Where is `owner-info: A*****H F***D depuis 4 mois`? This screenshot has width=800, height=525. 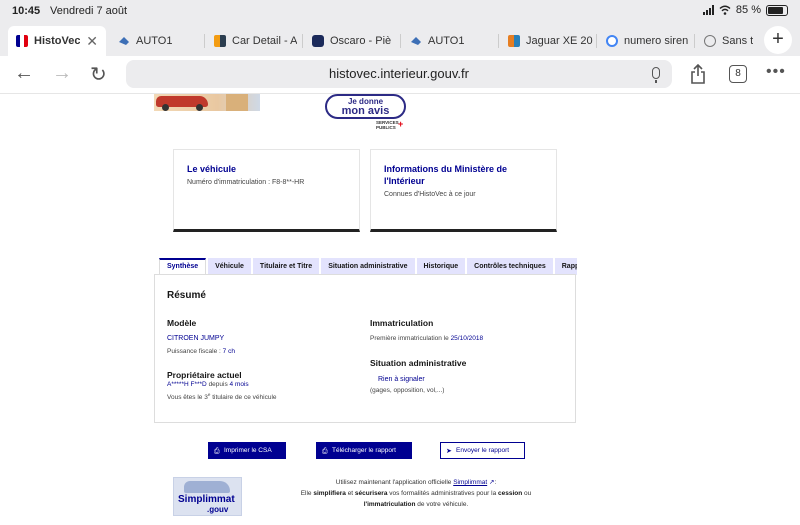
owner-info: A*****H F***D depuis 4 mois is located at coordinates (208, 384).